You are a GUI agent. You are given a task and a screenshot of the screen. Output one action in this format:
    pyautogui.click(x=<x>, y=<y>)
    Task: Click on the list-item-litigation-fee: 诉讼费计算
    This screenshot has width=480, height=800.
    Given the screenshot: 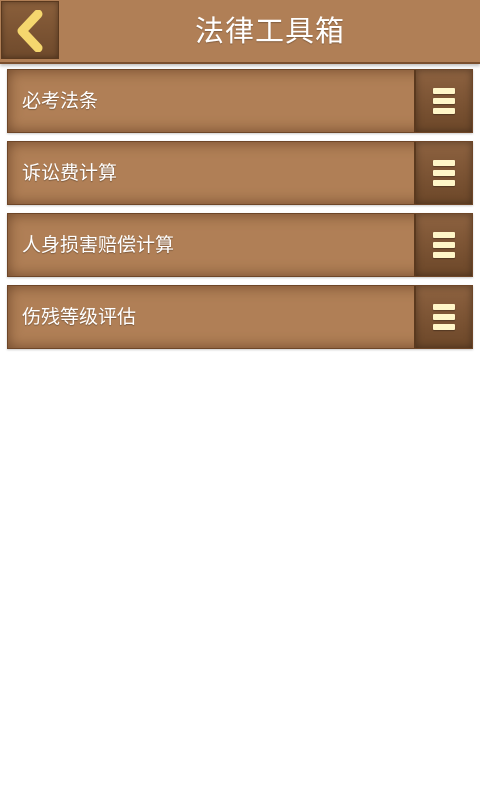 What is the action you would take?
    pyautogui.click(x=240, y=173)
    